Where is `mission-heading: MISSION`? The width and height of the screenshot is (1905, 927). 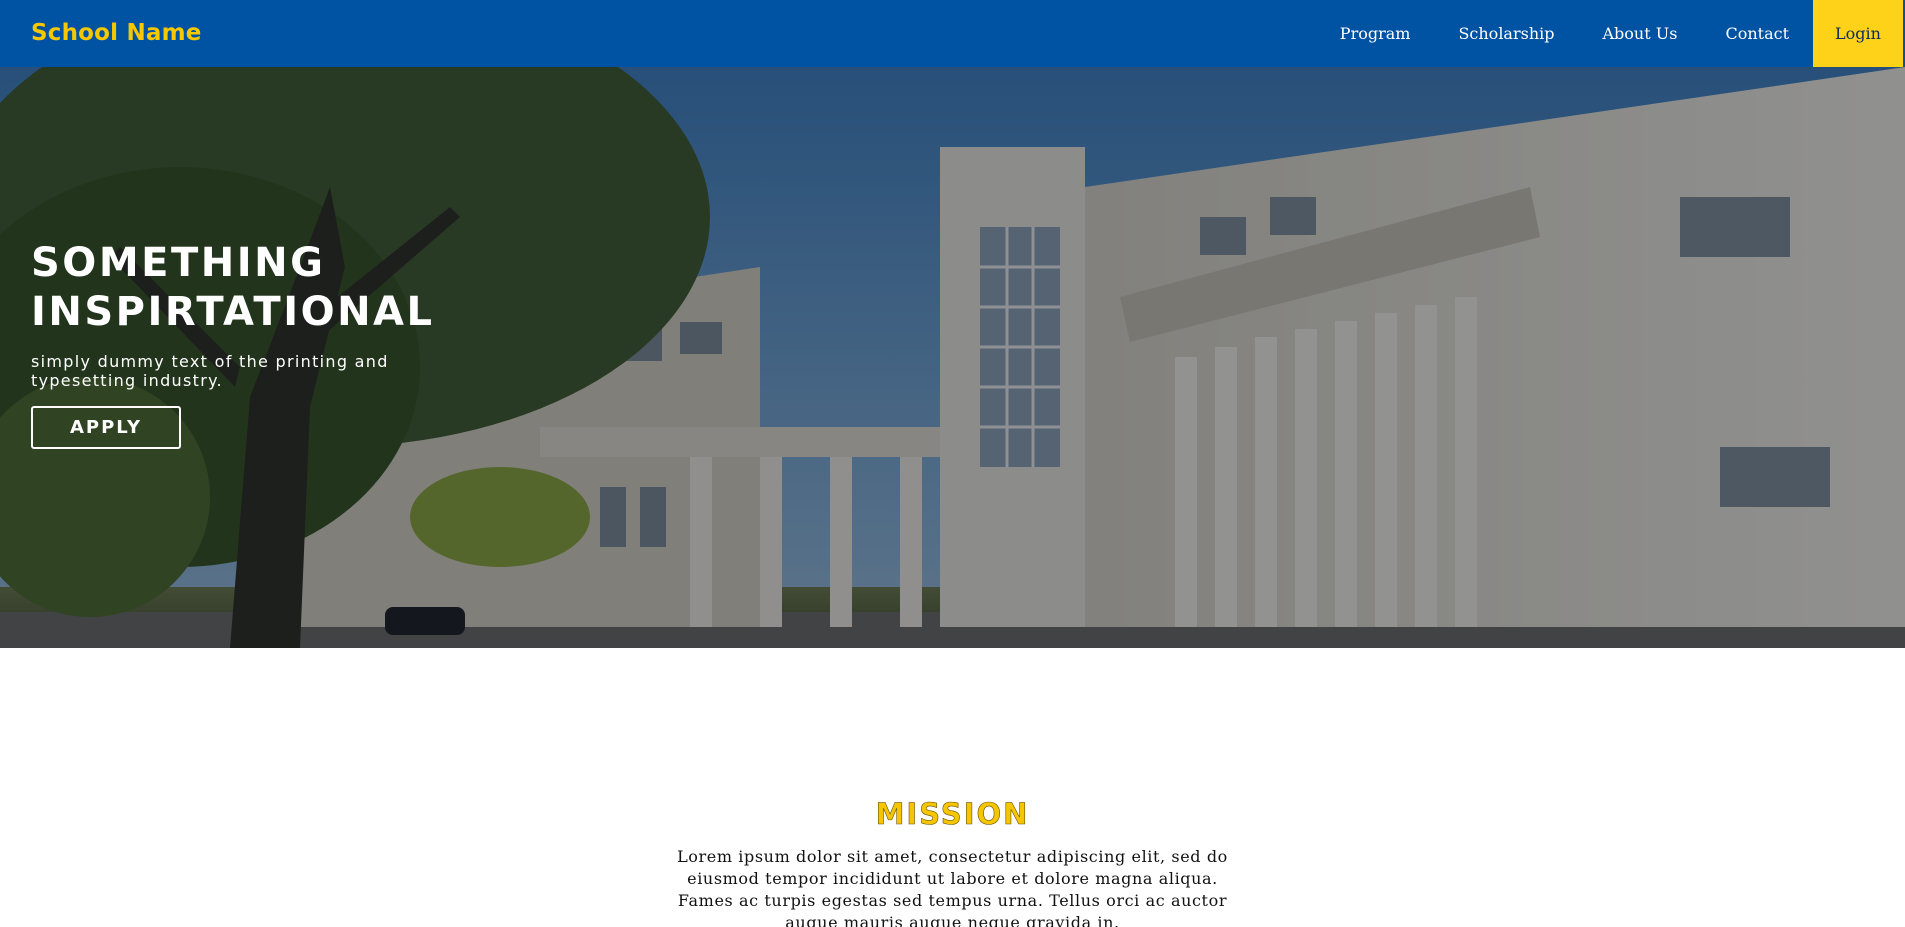
mission-heading: MISSION is located at coordinates (952, 814).